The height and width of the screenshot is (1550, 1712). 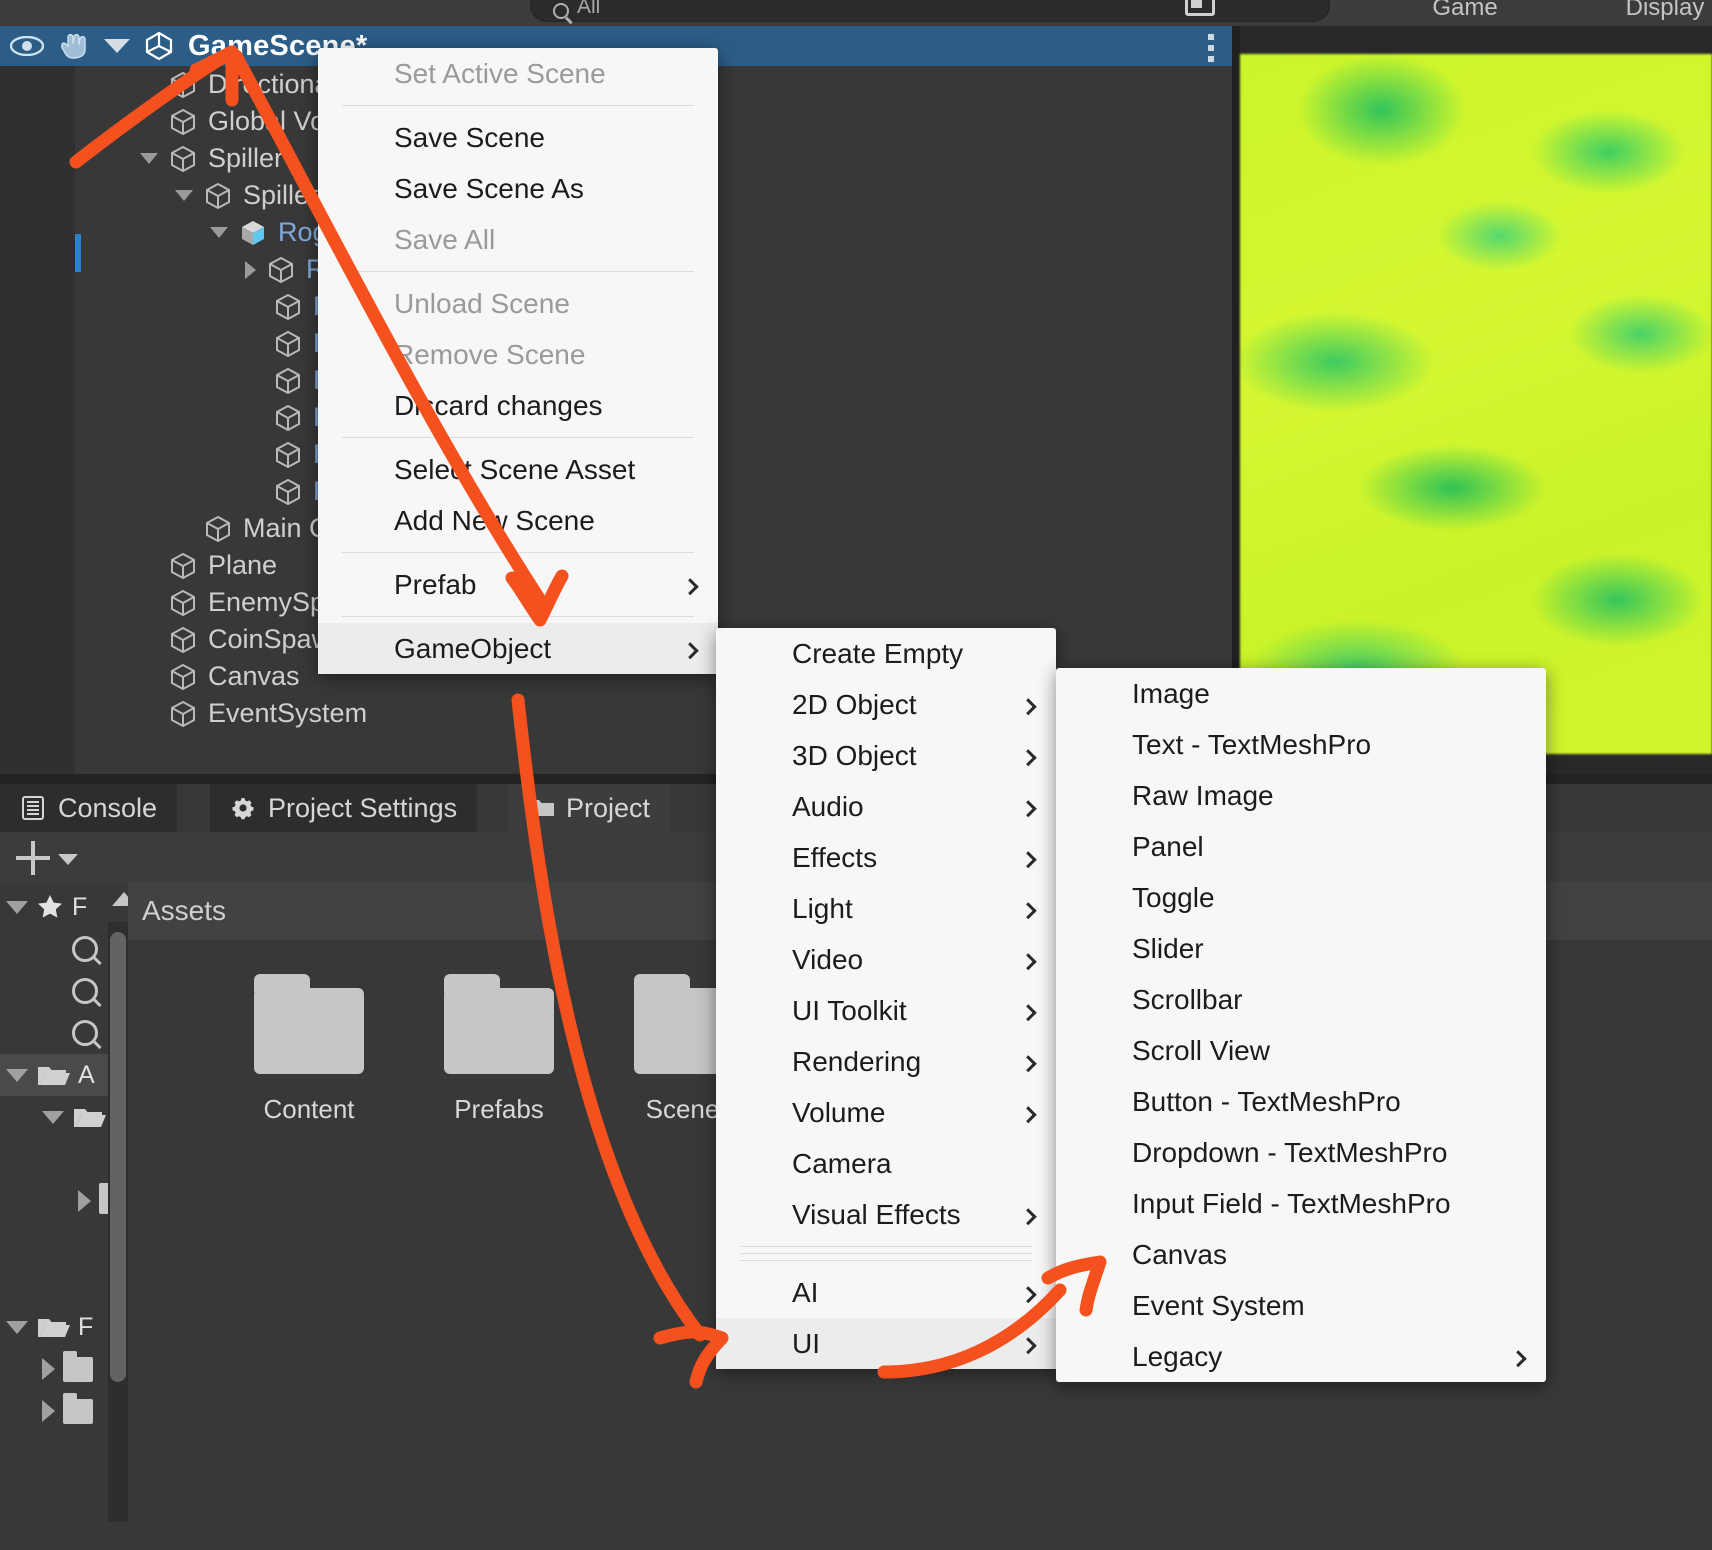 What do you see at coordinates (518, 648) in the screenshot?
I see `menu-item: GameObject` at bounding box center [518, 648].